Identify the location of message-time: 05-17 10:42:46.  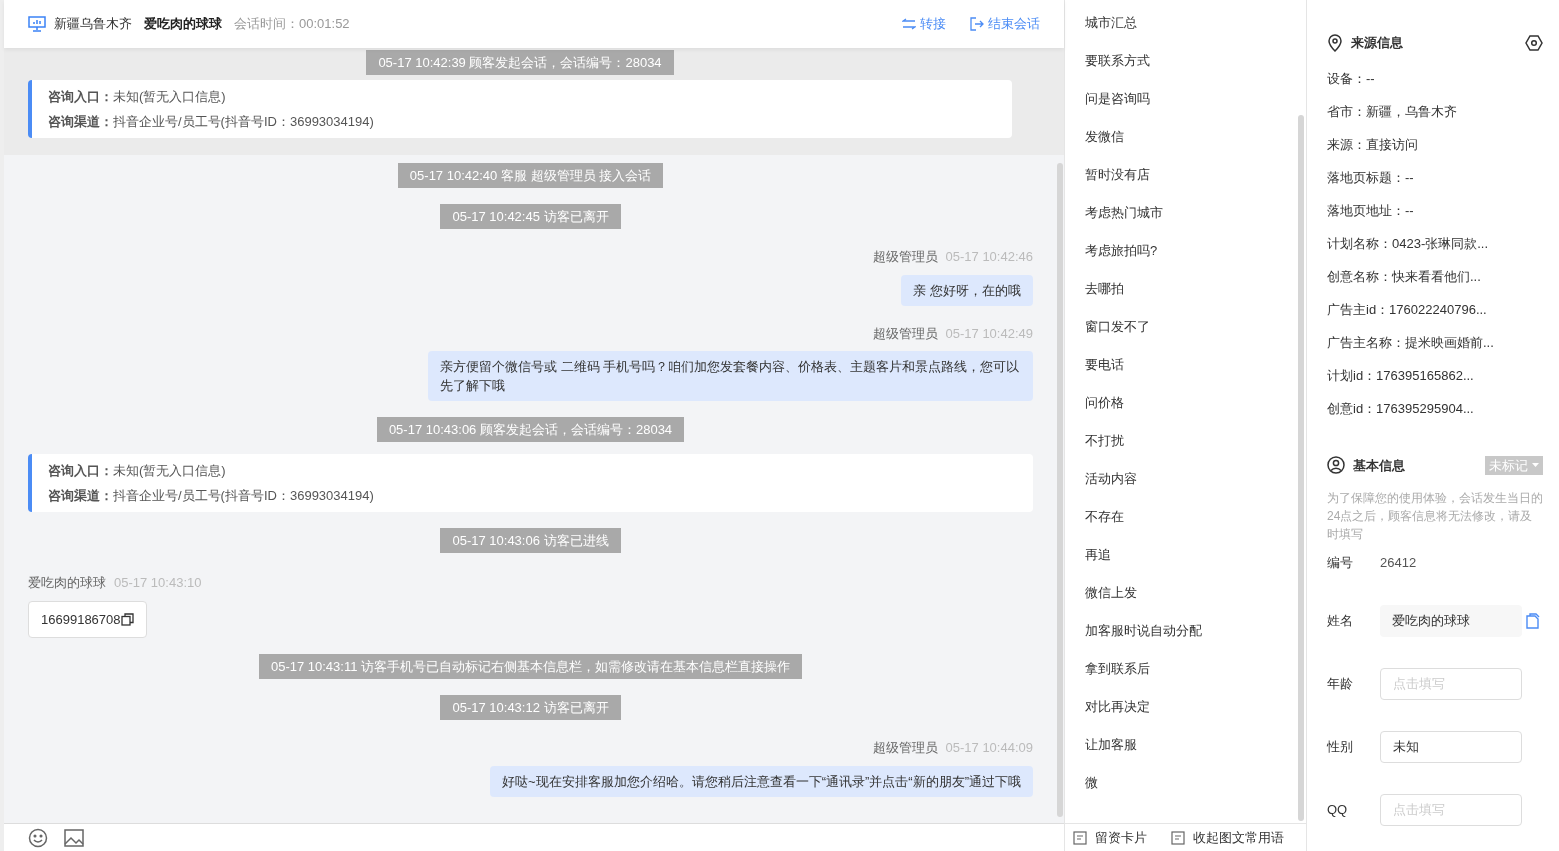
(989, 257).